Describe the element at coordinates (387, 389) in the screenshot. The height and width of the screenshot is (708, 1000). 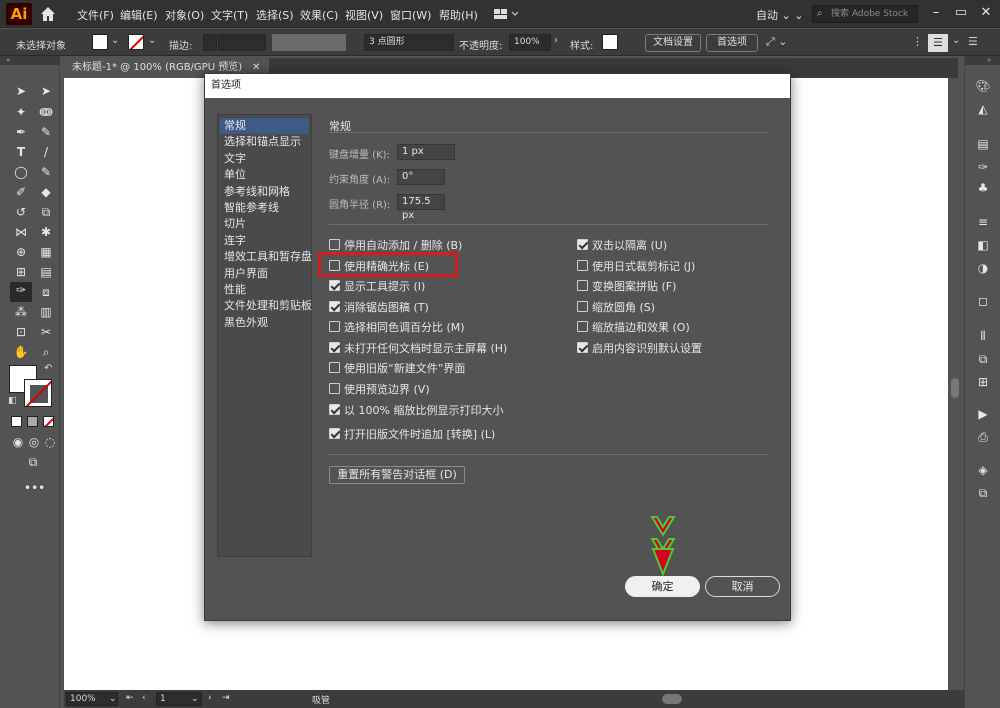
I see `checkbox-label: 使用预览边界 (V)` at that location.